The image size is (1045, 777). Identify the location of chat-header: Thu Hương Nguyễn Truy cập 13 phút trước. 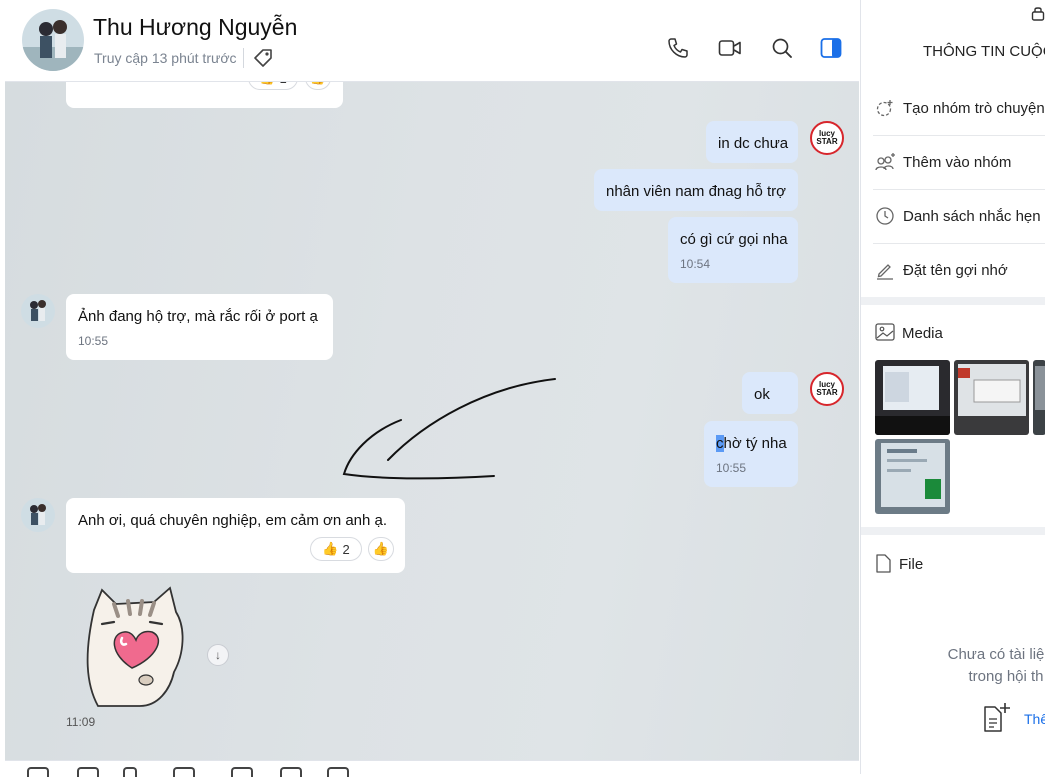
(432, 41).